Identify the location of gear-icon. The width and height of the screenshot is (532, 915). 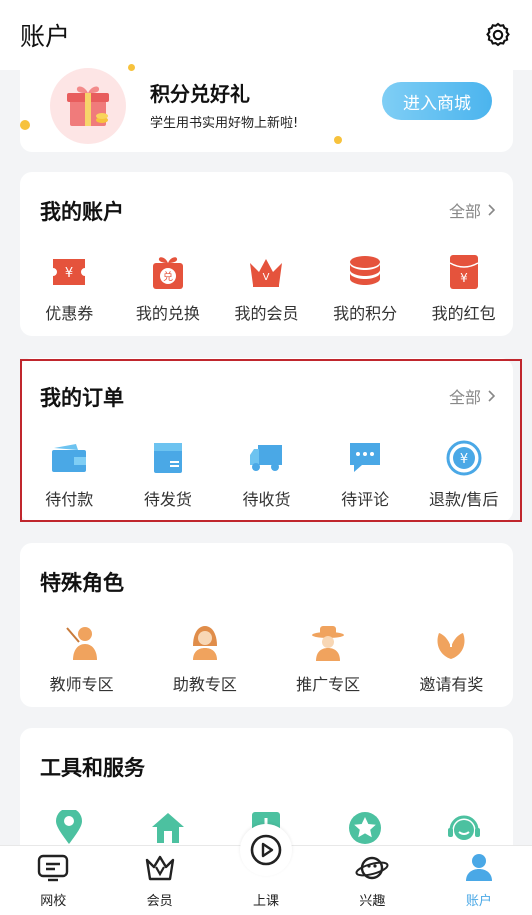
(498, 35).